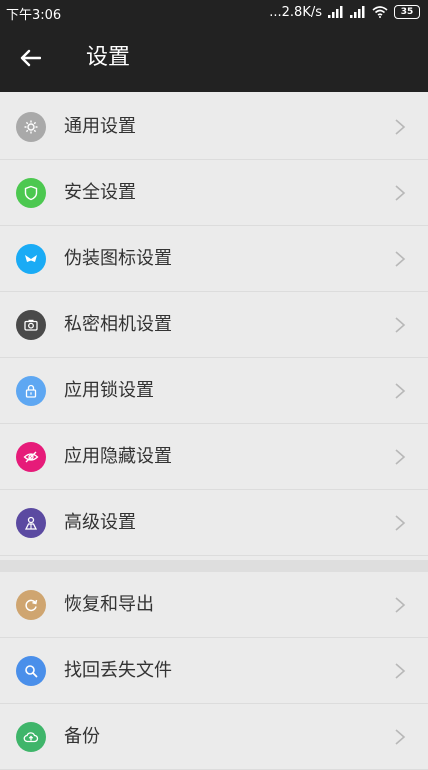  Describe the element at coordinates (31, 671) in the screenshot. I see `search-file-icon` at that location.